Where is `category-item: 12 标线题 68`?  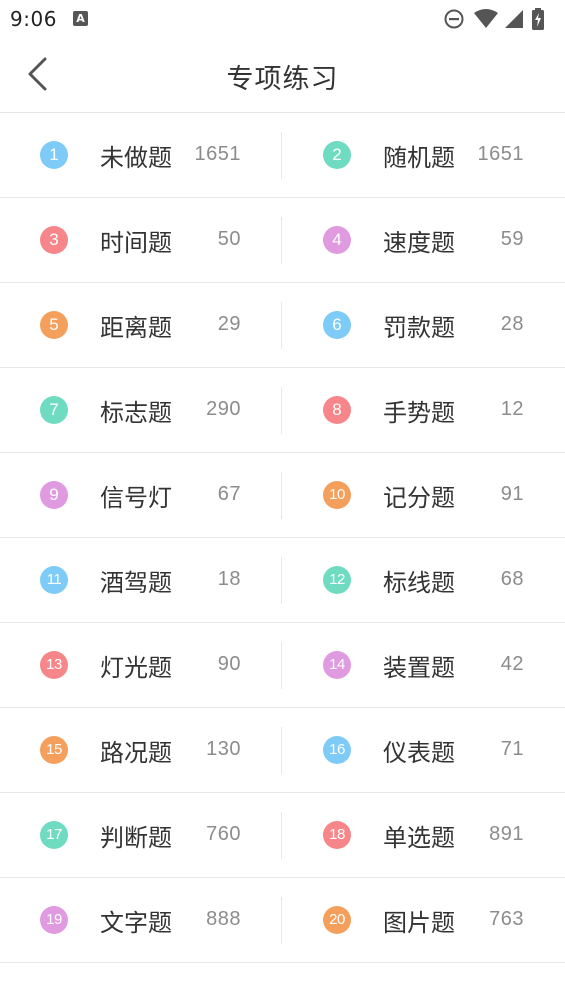
category-item: 12 标线题 68 is located at coordinates (424, 580).